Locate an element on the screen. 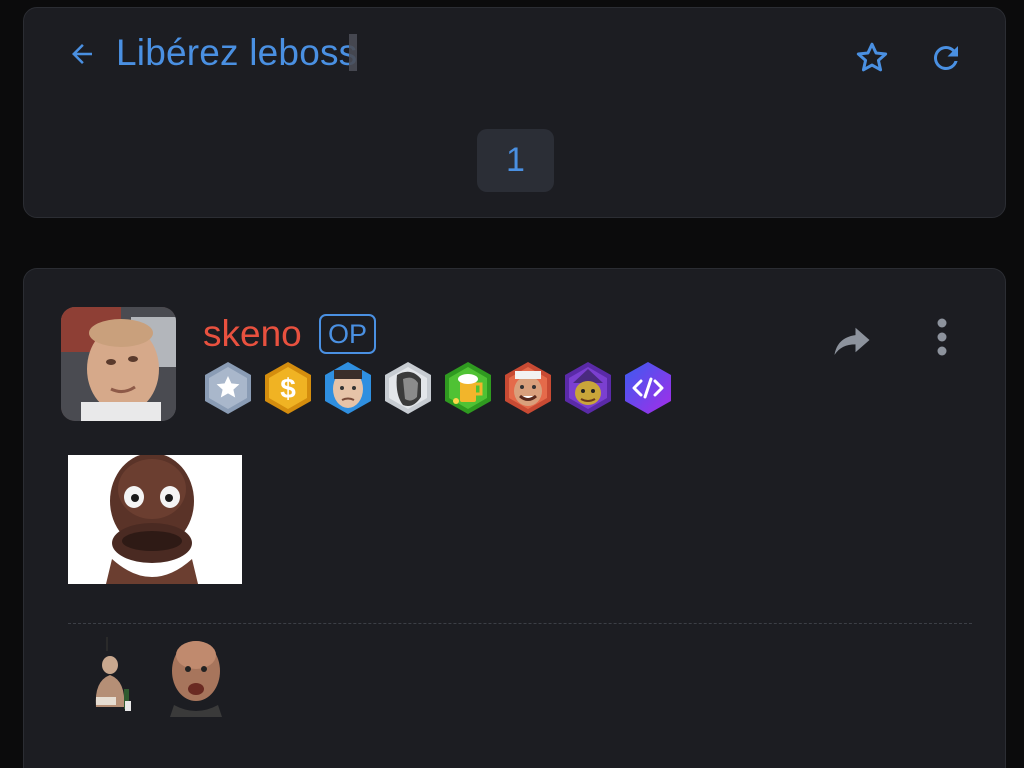 This screenshot has width=1024, height=768. star-icon is located at coordinates (872, 57).